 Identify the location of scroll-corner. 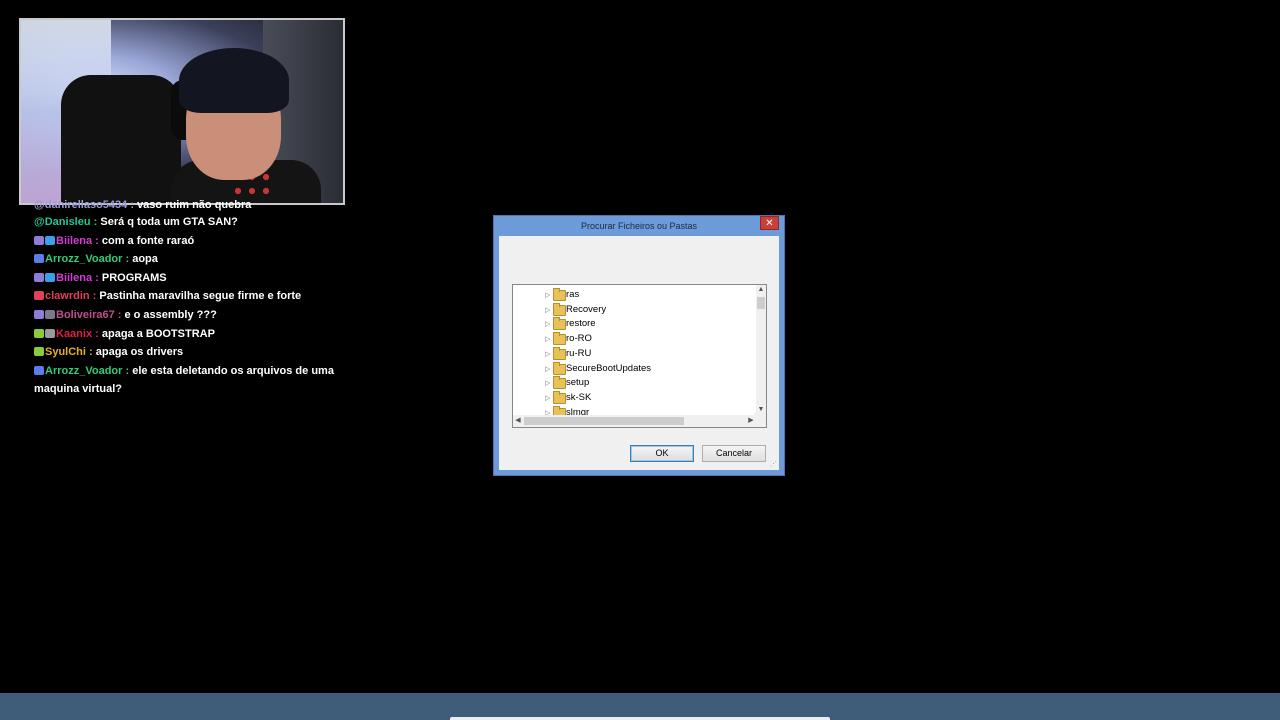
(760, 420).